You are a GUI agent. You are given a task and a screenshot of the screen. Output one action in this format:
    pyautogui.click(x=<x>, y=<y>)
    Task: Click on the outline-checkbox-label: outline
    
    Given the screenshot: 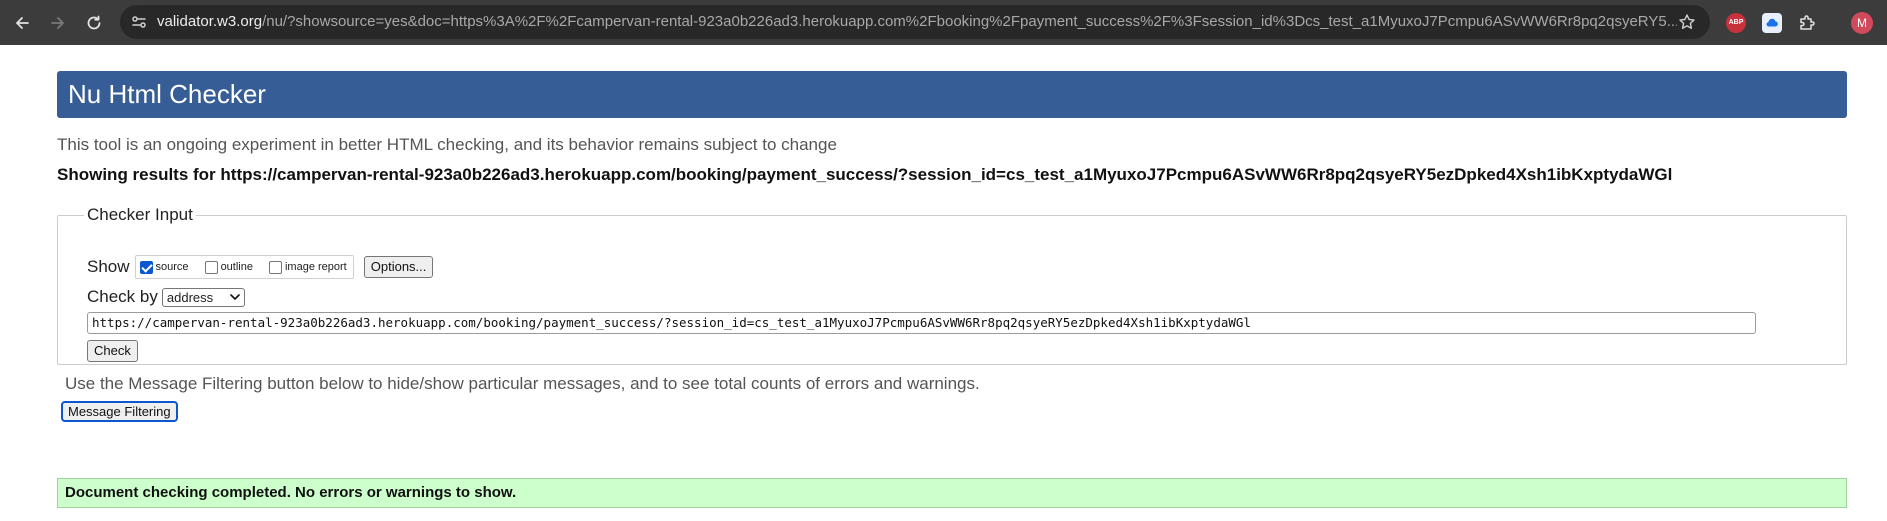 What is the action you would take?
    pyautogui.click(x=236, y=267)
    